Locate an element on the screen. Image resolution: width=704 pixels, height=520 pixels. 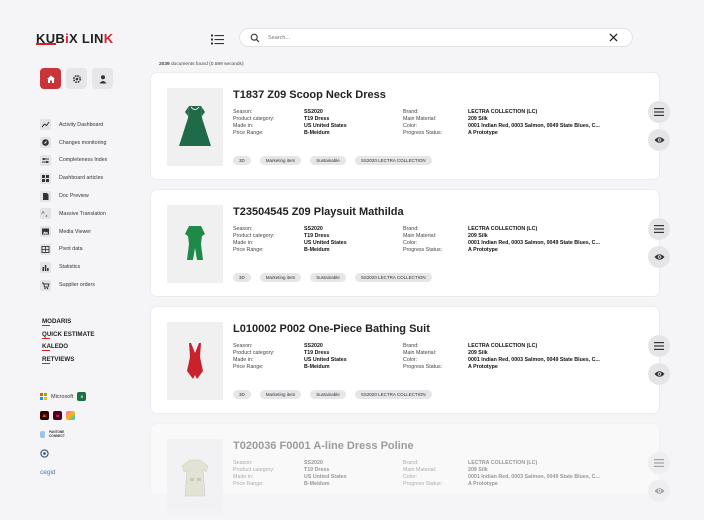
sidebar-item-media-viewer: Media Viewer is located at coordinates (73, 232).